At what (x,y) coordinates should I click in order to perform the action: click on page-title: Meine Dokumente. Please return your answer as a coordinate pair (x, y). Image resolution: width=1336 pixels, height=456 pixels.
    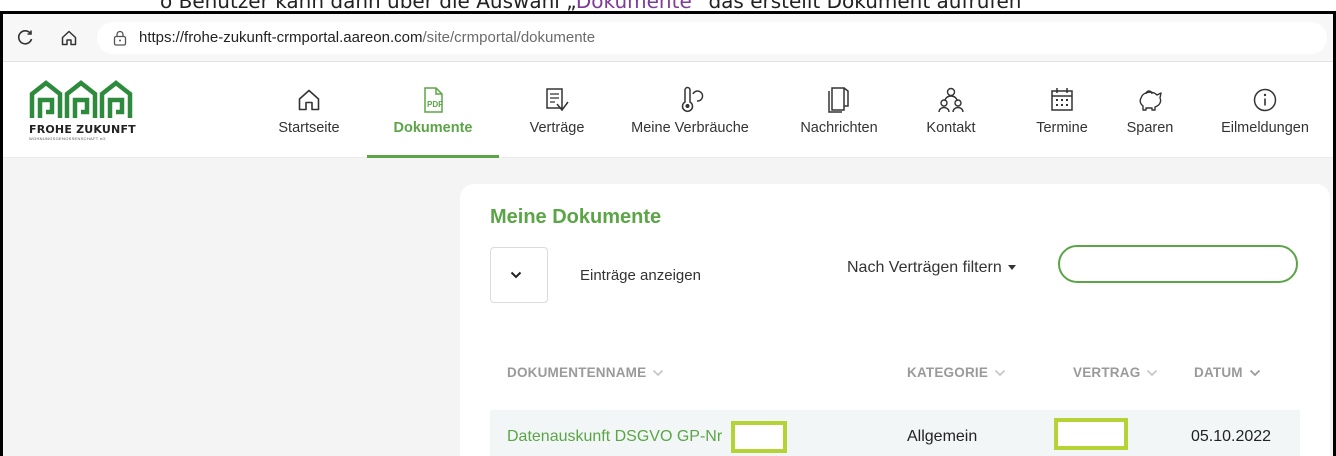
    Looking at the image, I should click on (576, 217).